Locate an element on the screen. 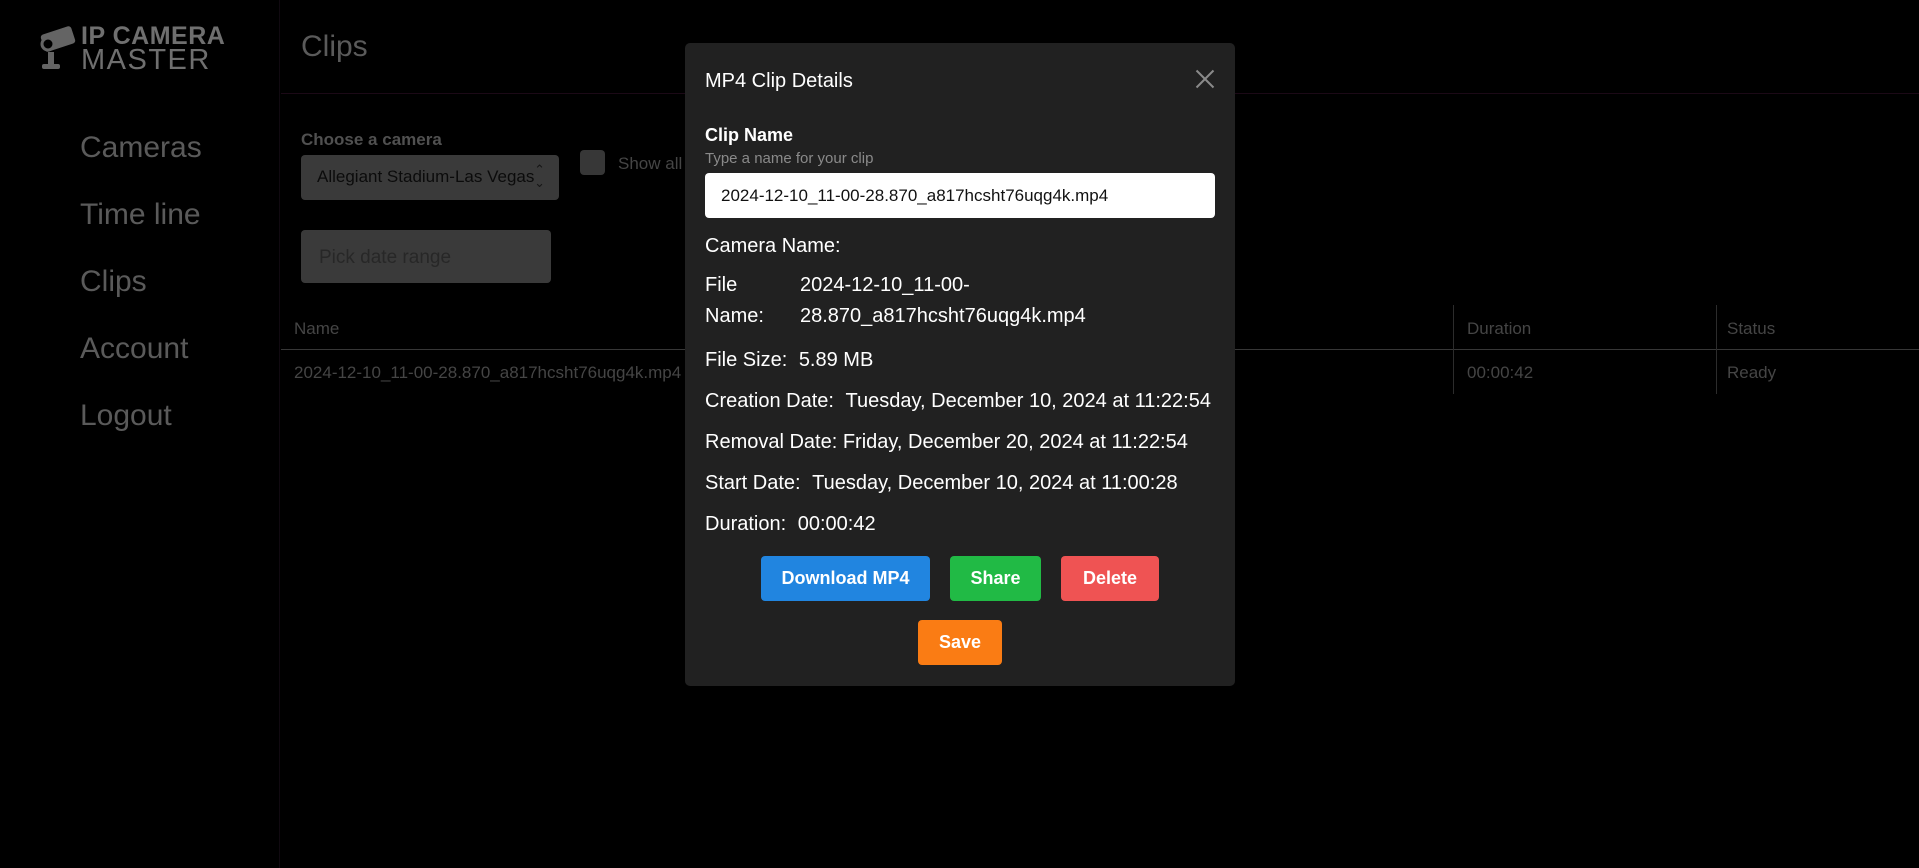 The image size is (1919, 868). creation-date-label: Creation Date: is located at coordinates (769, 401).